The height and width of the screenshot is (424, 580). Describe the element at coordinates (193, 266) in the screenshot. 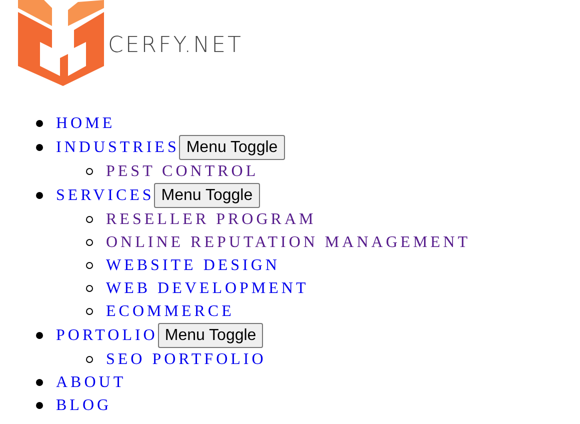

I see `menu-link: WEBSITE DESIGN` at that location.